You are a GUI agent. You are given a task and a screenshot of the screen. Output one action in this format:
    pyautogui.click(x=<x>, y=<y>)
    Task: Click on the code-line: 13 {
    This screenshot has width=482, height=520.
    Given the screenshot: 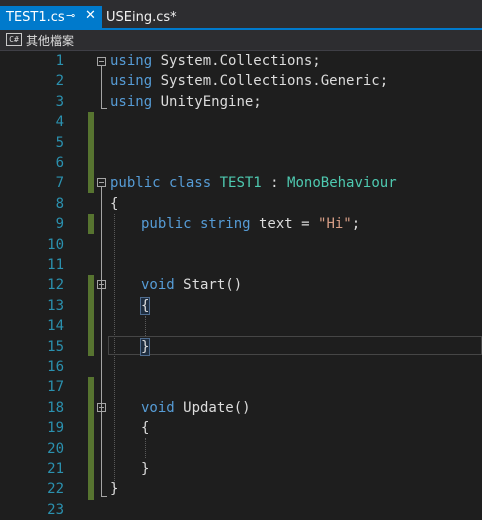 What is the action you would take?
    pyautogui.click(x=241, y=306)
    